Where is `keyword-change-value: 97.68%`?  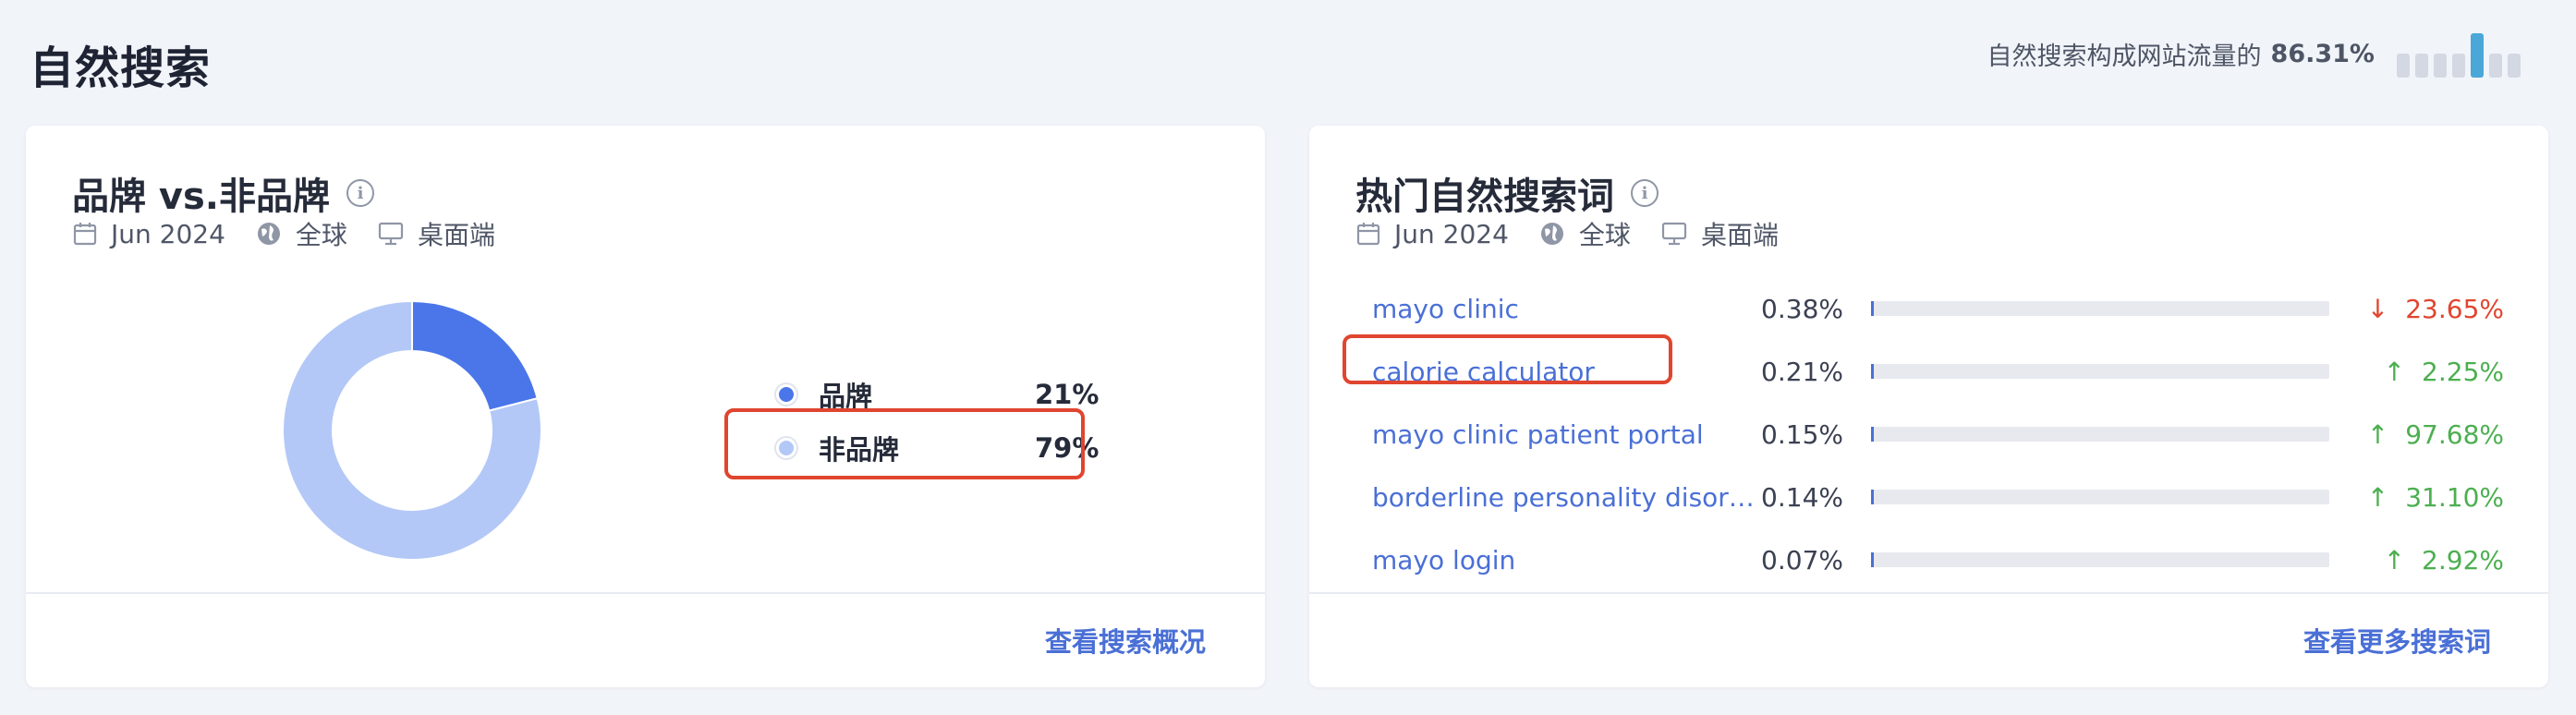 keyword-change-value: 97.68% is located at coordinates (2454, 434).